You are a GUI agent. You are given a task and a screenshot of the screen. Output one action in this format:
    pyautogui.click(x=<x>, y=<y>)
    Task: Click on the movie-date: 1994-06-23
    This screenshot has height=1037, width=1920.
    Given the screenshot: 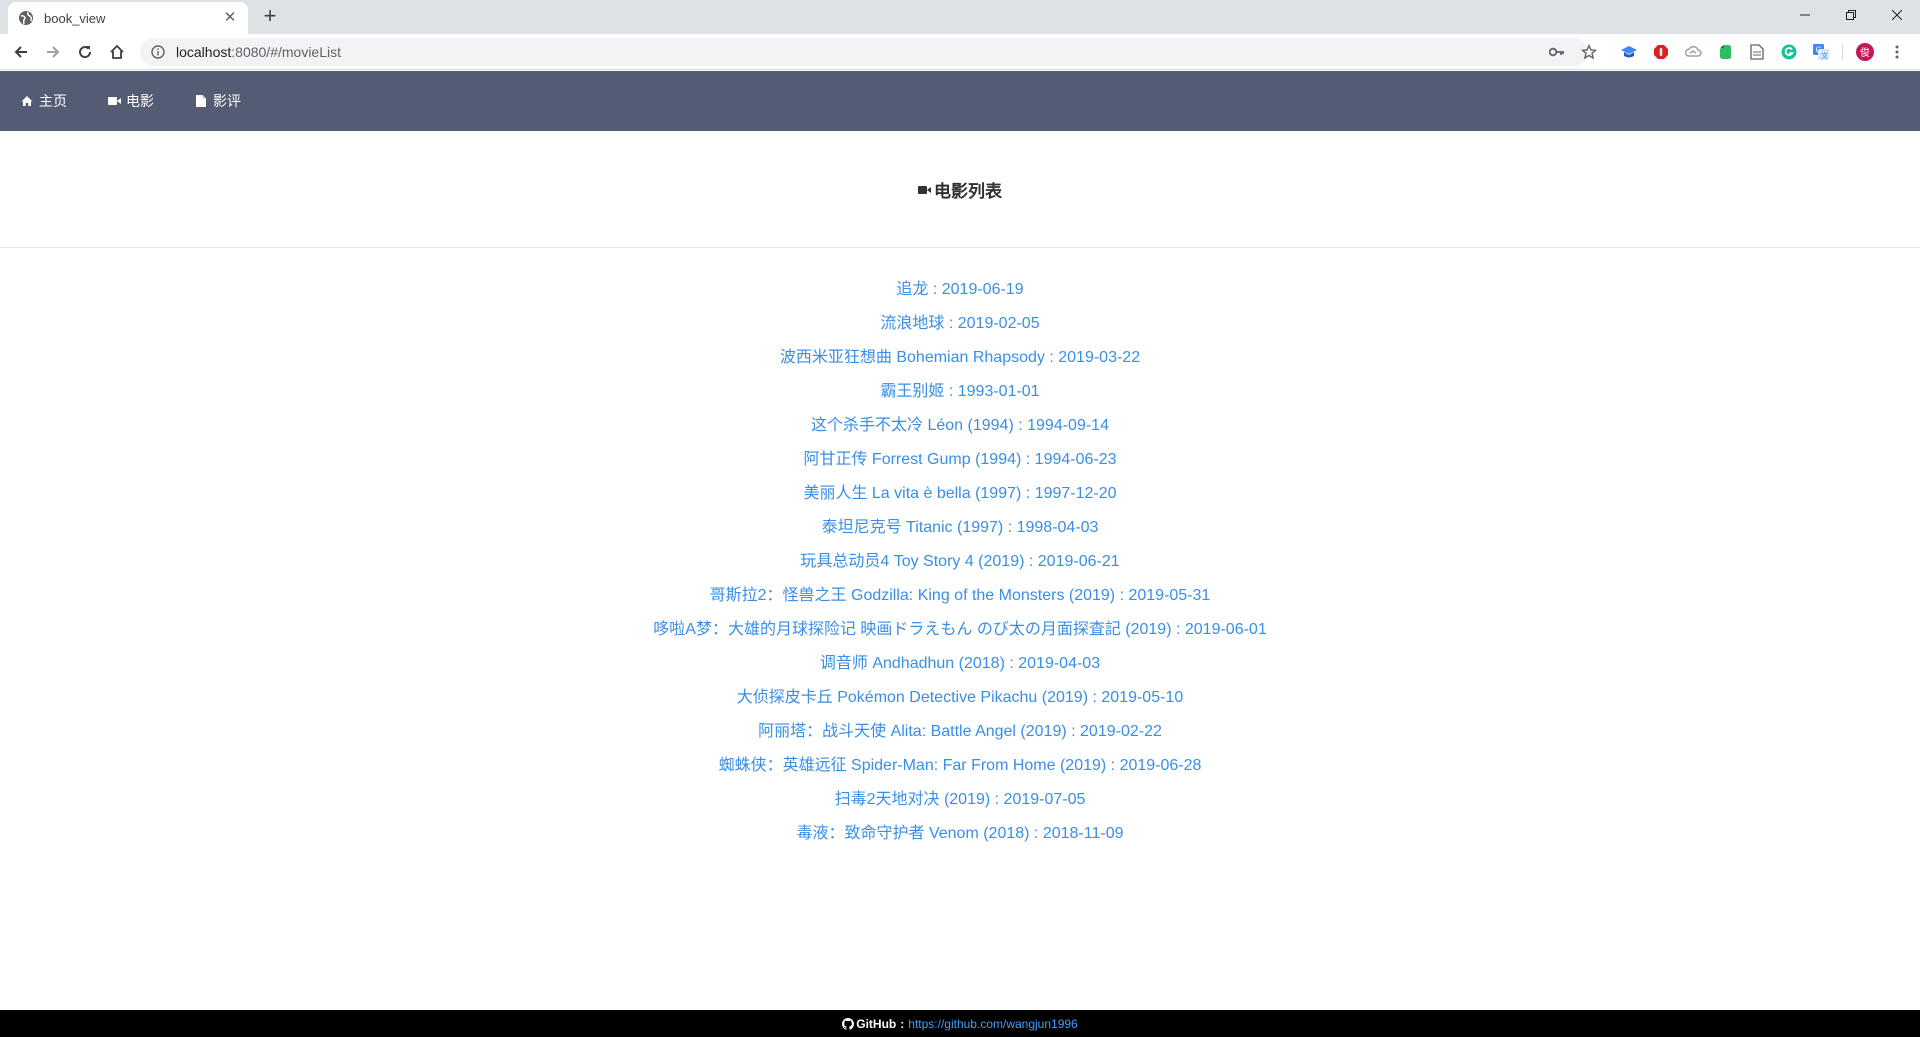 What is the action you would take?
    pyautogui.click(x=1075, y=459)
    